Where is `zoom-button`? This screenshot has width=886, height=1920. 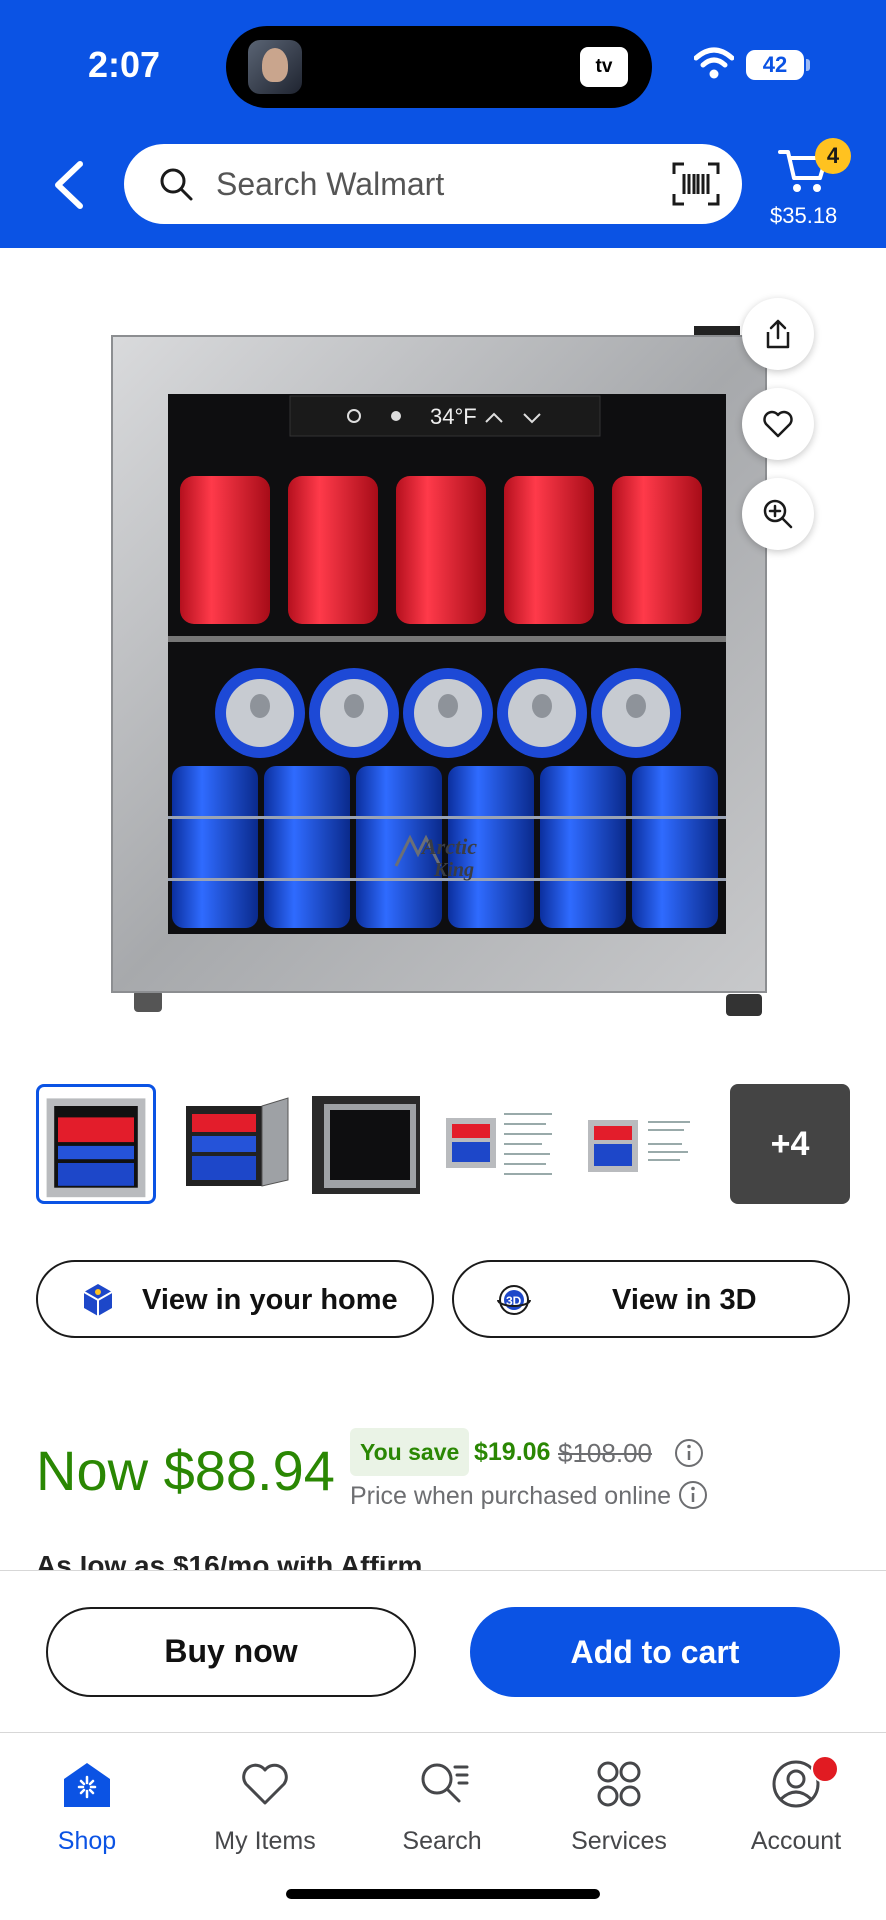 zoom-button is located at coordinates (778, 514).